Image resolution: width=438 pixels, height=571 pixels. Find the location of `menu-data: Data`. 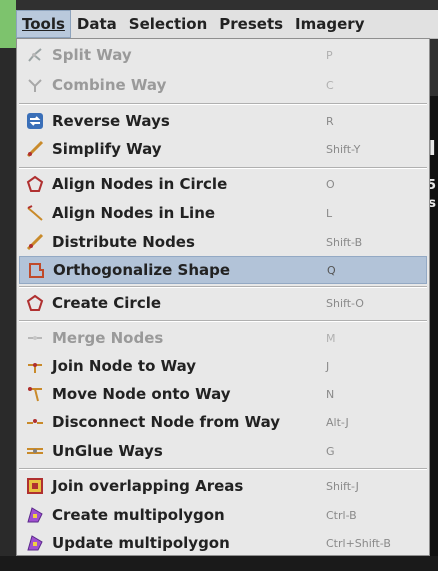

menu-data: Data is located at coordinates (97, 24).